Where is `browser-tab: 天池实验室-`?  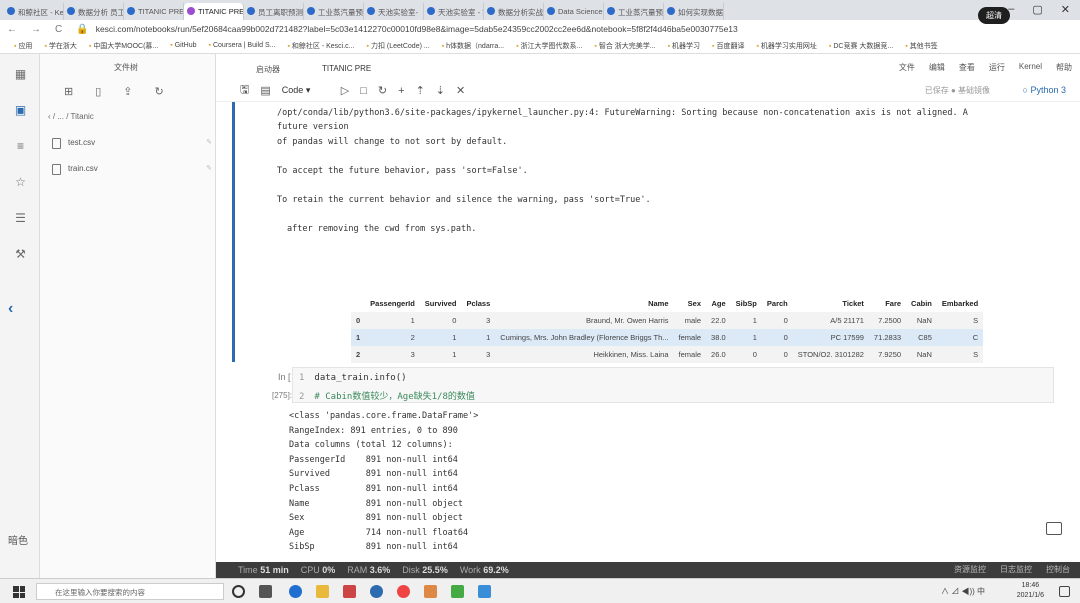
browser-tab: 天池实验室- is located at coordinates (394, 11).